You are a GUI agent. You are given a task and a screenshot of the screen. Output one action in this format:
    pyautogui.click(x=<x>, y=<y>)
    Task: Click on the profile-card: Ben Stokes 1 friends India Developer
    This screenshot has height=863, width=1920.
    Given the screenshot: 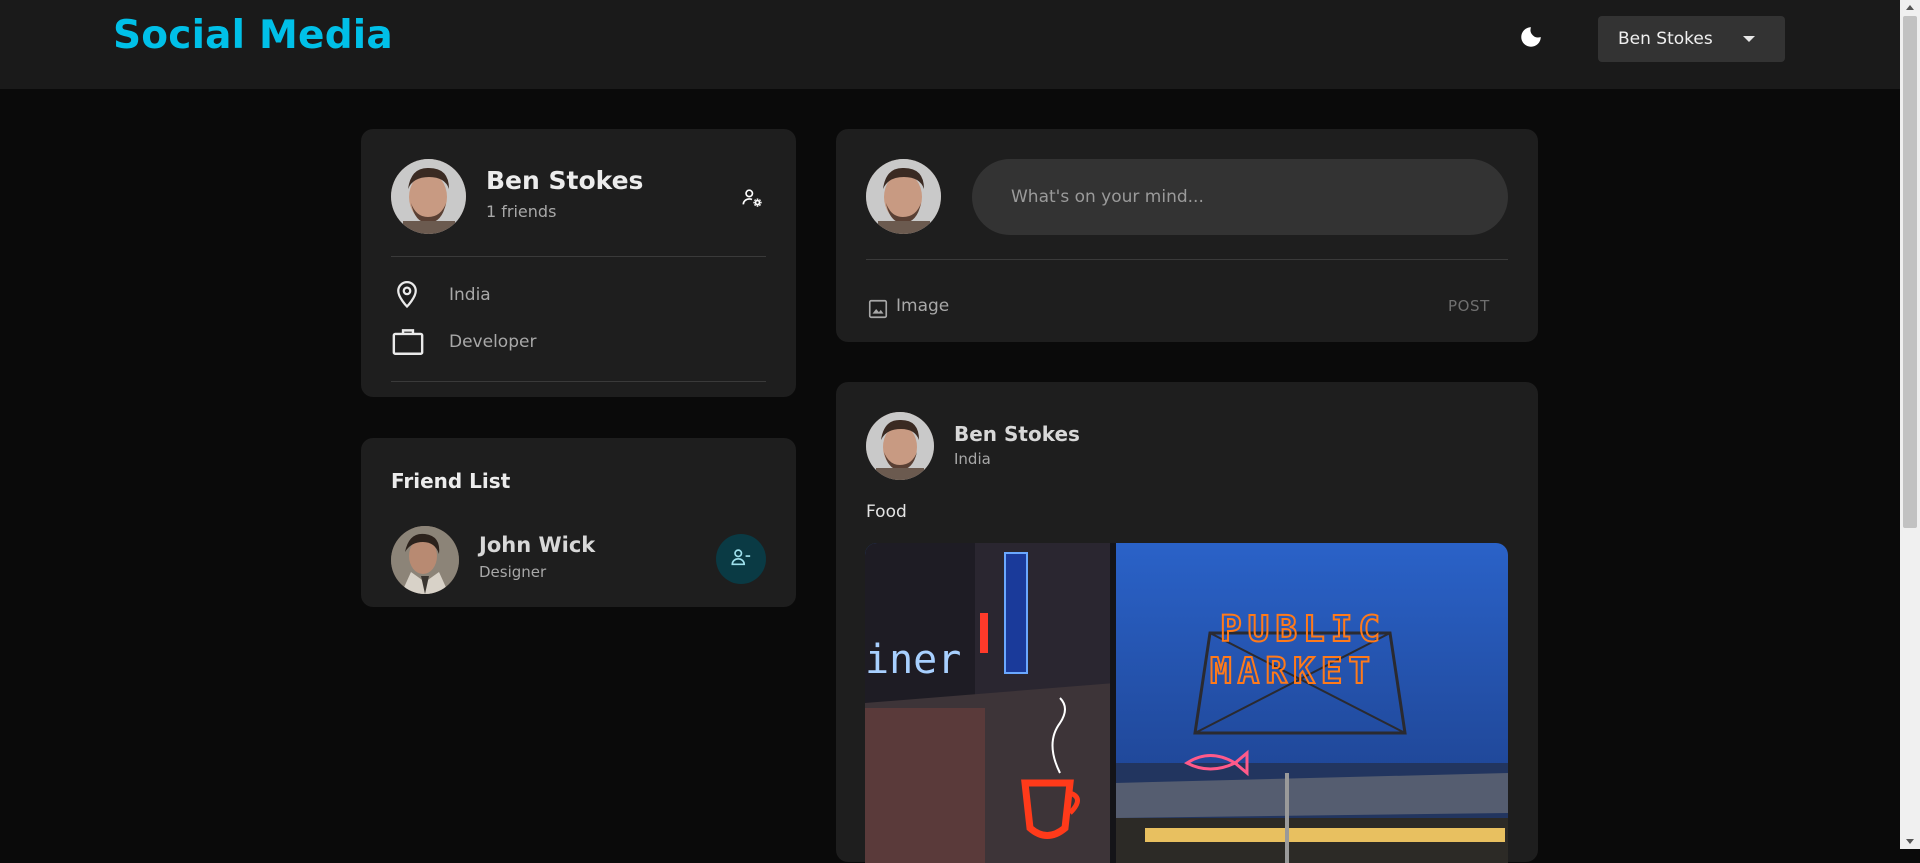 What is the action you would take?
    pyautogui.click(x=578, y=263)
    